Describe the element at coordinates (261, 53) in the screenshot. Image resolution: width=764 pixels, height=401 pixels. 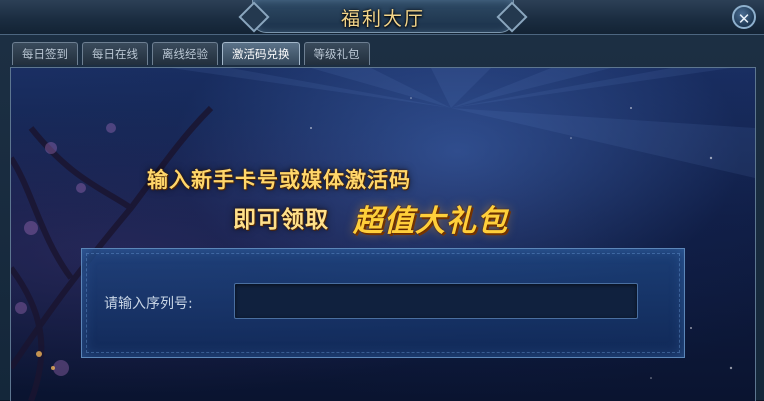
I see `tab-code-redeem: 激活码兑换` at that location.